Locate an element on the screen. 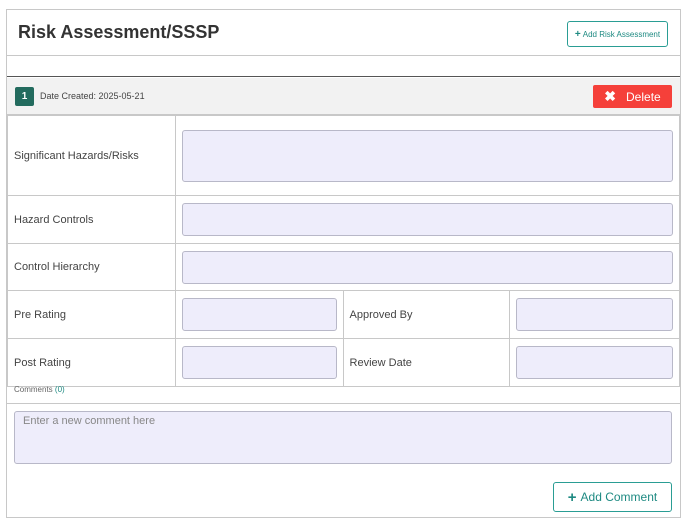 The height and width of the screenshot is (523, 687). post-rating-input is located at coordinates (259, 362).